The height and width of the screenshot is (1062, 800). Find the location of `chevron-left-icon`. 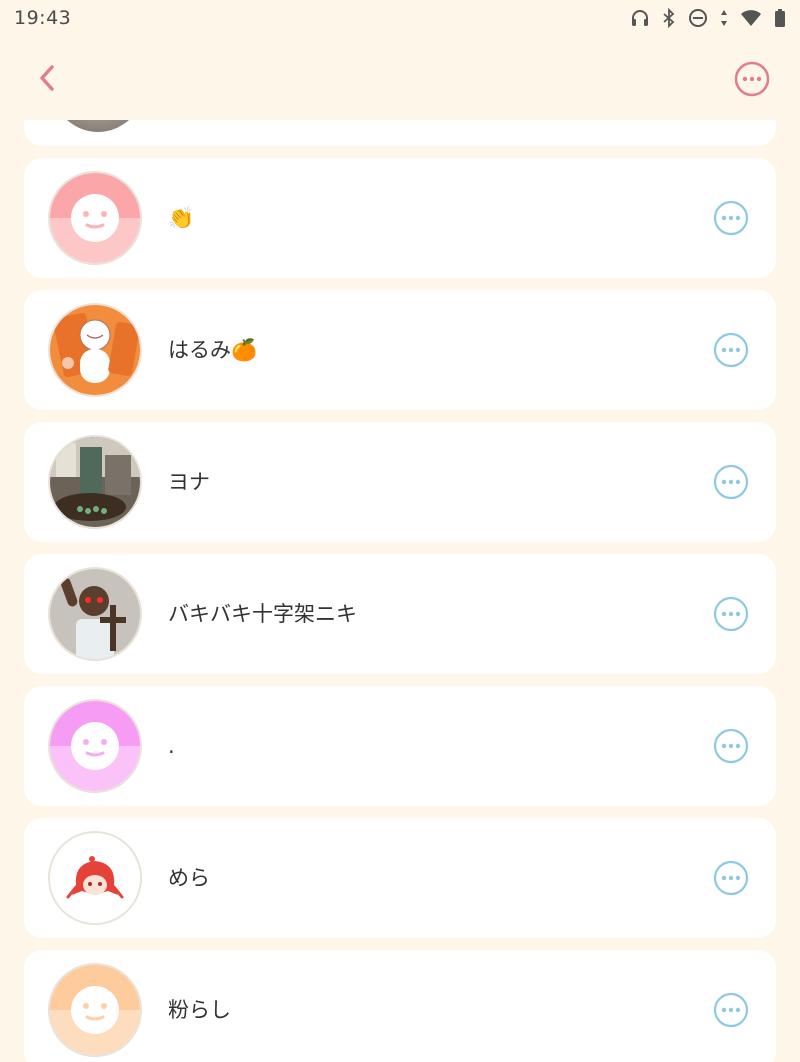

chevron-left-icon is located at coordinates (48, 82).